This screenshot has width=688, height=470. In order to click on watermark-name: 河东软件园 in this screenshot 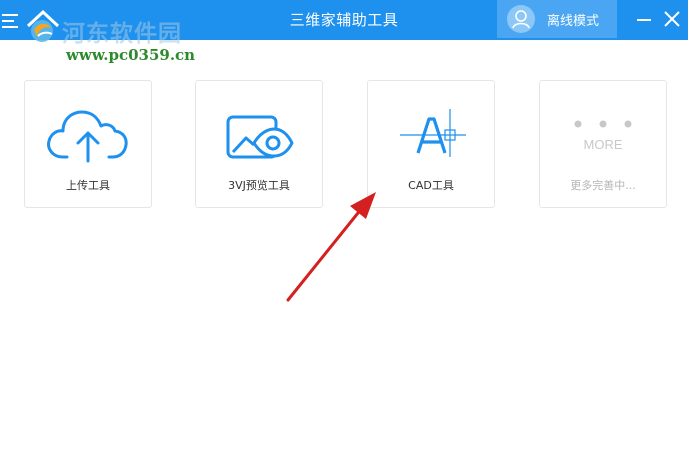, I will do `click(122, 33)`.